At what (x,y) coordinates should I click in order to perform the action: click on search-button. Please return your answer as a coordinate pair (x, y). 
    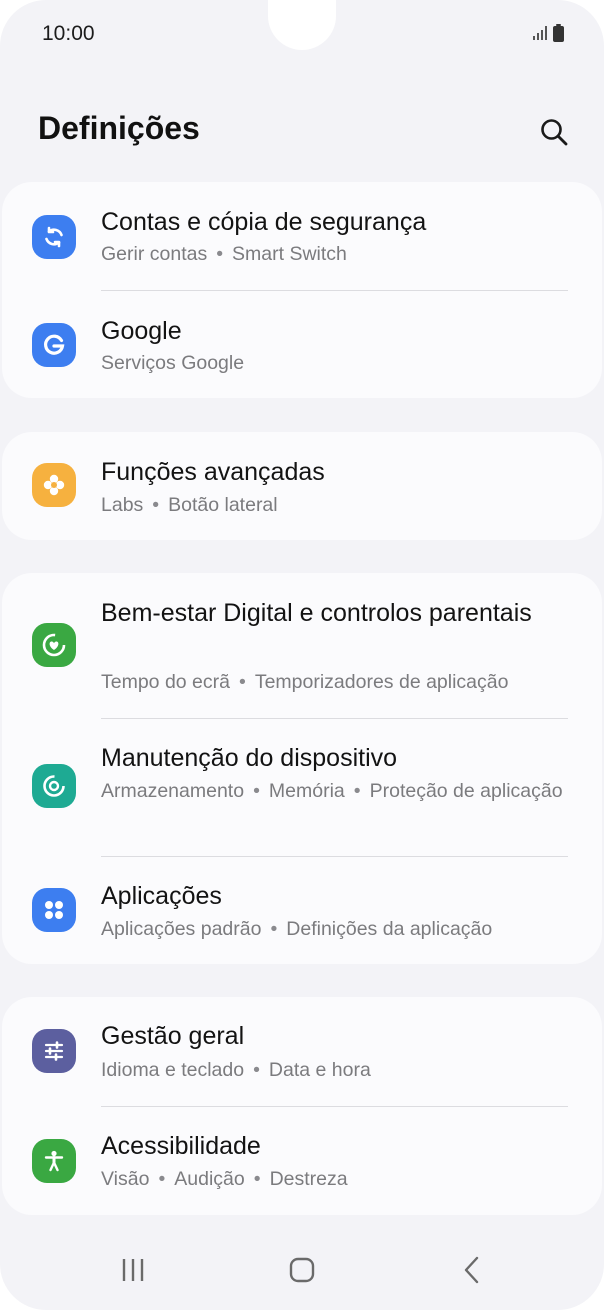
    Looking at the image, I should click on (554, 132).